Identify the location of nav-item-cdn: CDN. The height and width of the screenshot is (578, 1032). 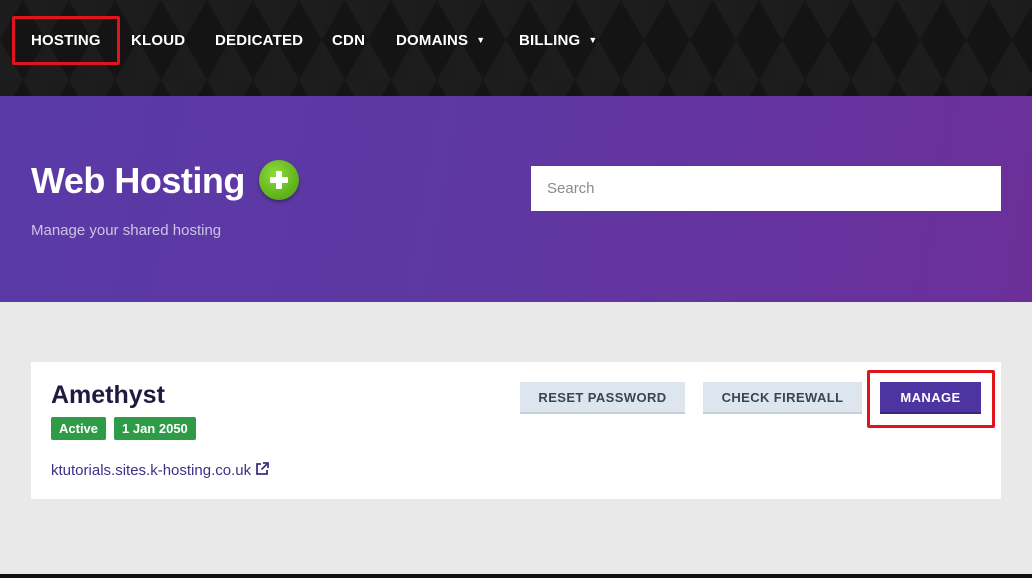
(348, 41).